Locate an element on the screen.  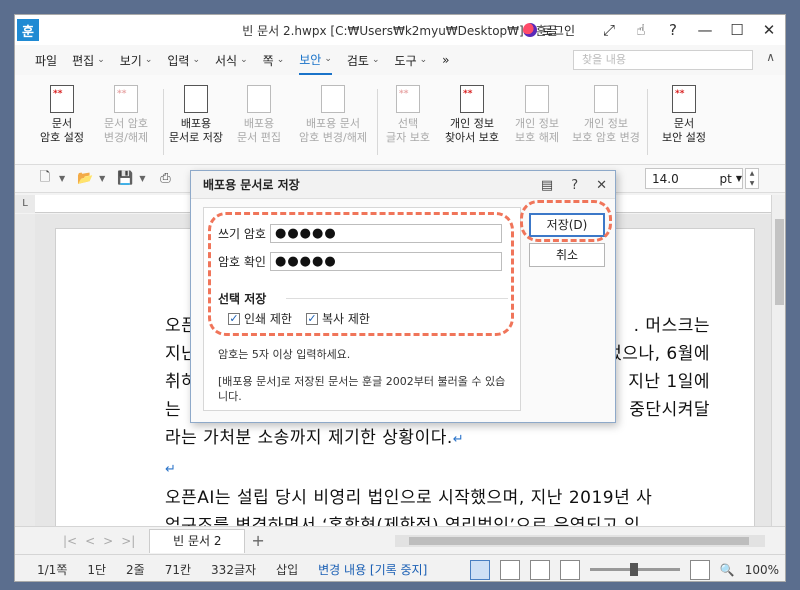
doc-password-change-button: ** 문서 암호 변경/해제 is located at coordinates (126, 115).